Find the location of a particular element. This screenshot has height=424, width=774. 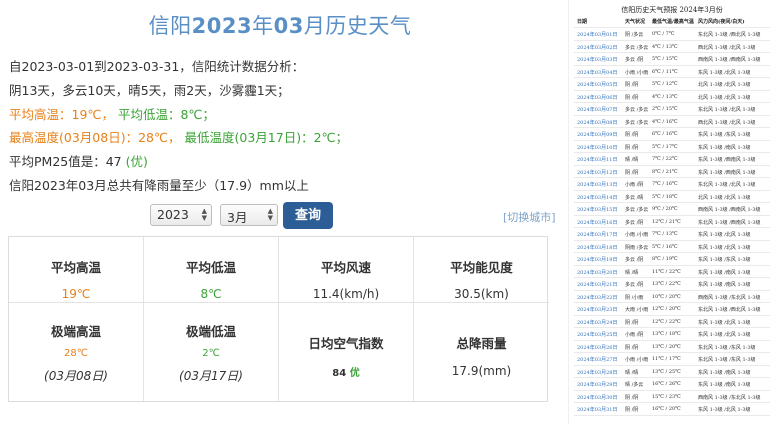

forecast-weather: 阴 /多云 is located at coordinates (634, 35).